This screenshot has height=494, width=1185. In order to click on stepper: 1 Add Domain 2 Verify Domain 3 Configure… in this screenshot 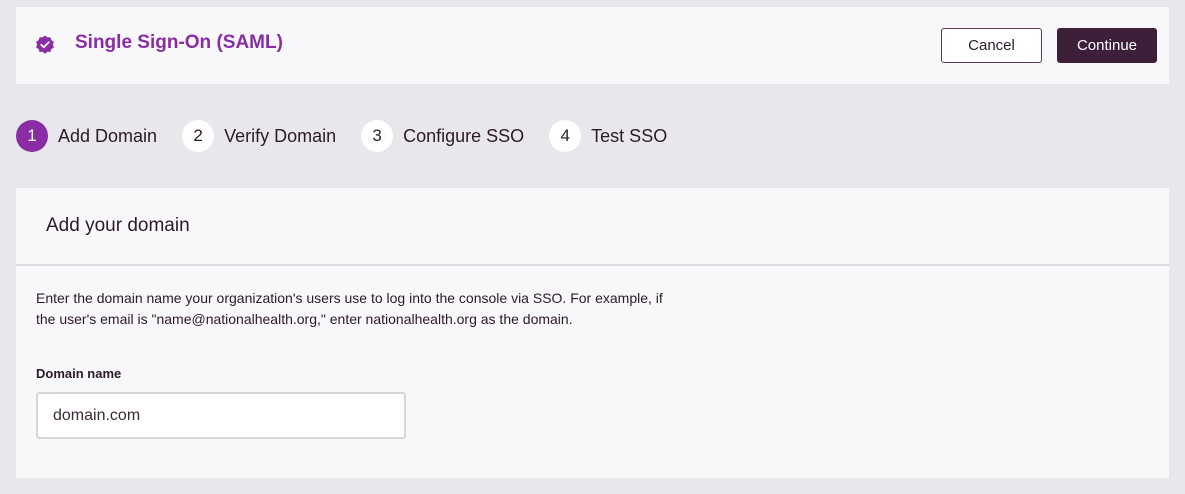, I will do `click(354, 136)`.